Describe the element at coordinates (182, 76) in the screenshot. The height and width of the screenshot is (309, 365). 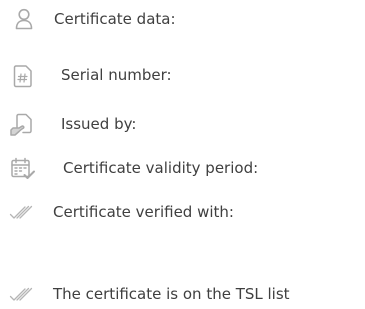
I see `serial-number-row: Serial number:` at that location.